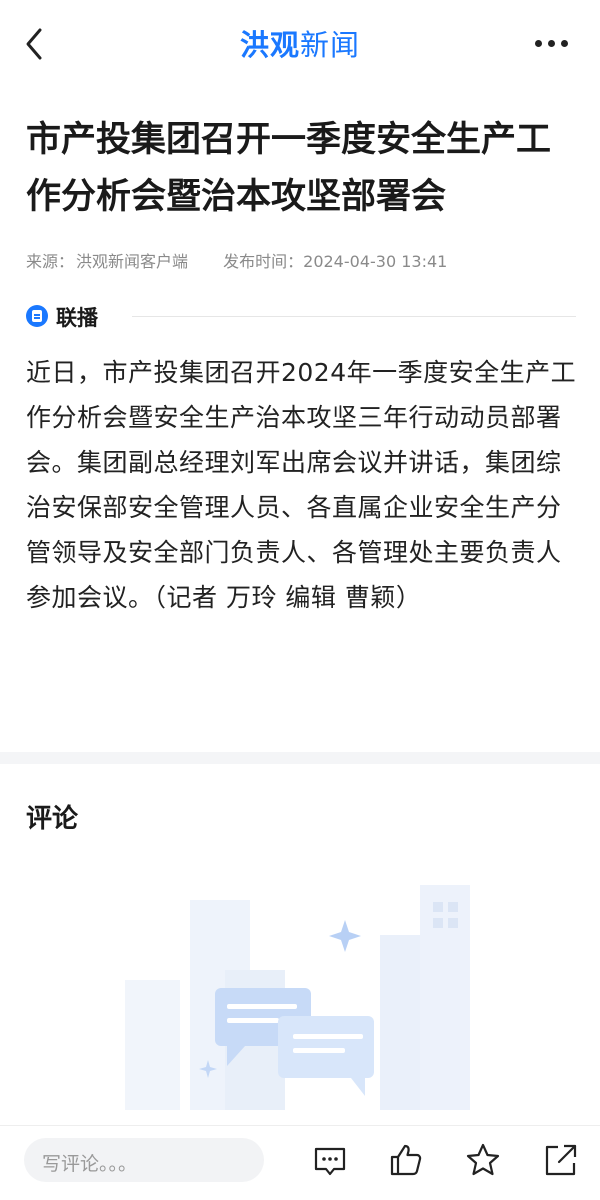 Image resolution: width=600 pixels, height=1200 pixels. I want to click on comment-input-placeholder: 写评论。。。, so click(90, 1164).